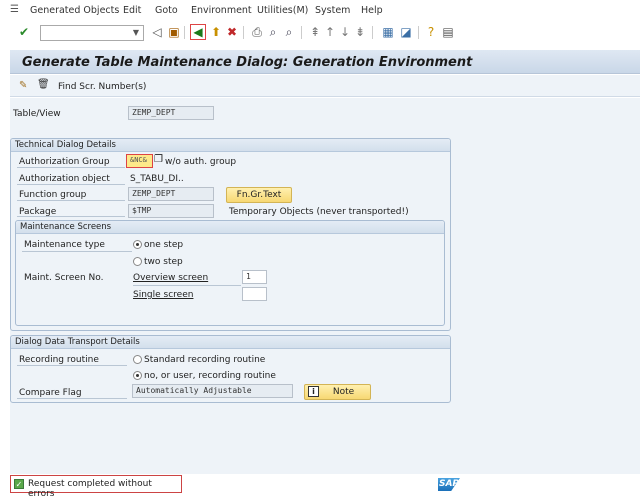 The image size is (640, 499). Describe the element at coordinates (257, 32) in the screenshot. I see `print-icon: ⎙` at that location.